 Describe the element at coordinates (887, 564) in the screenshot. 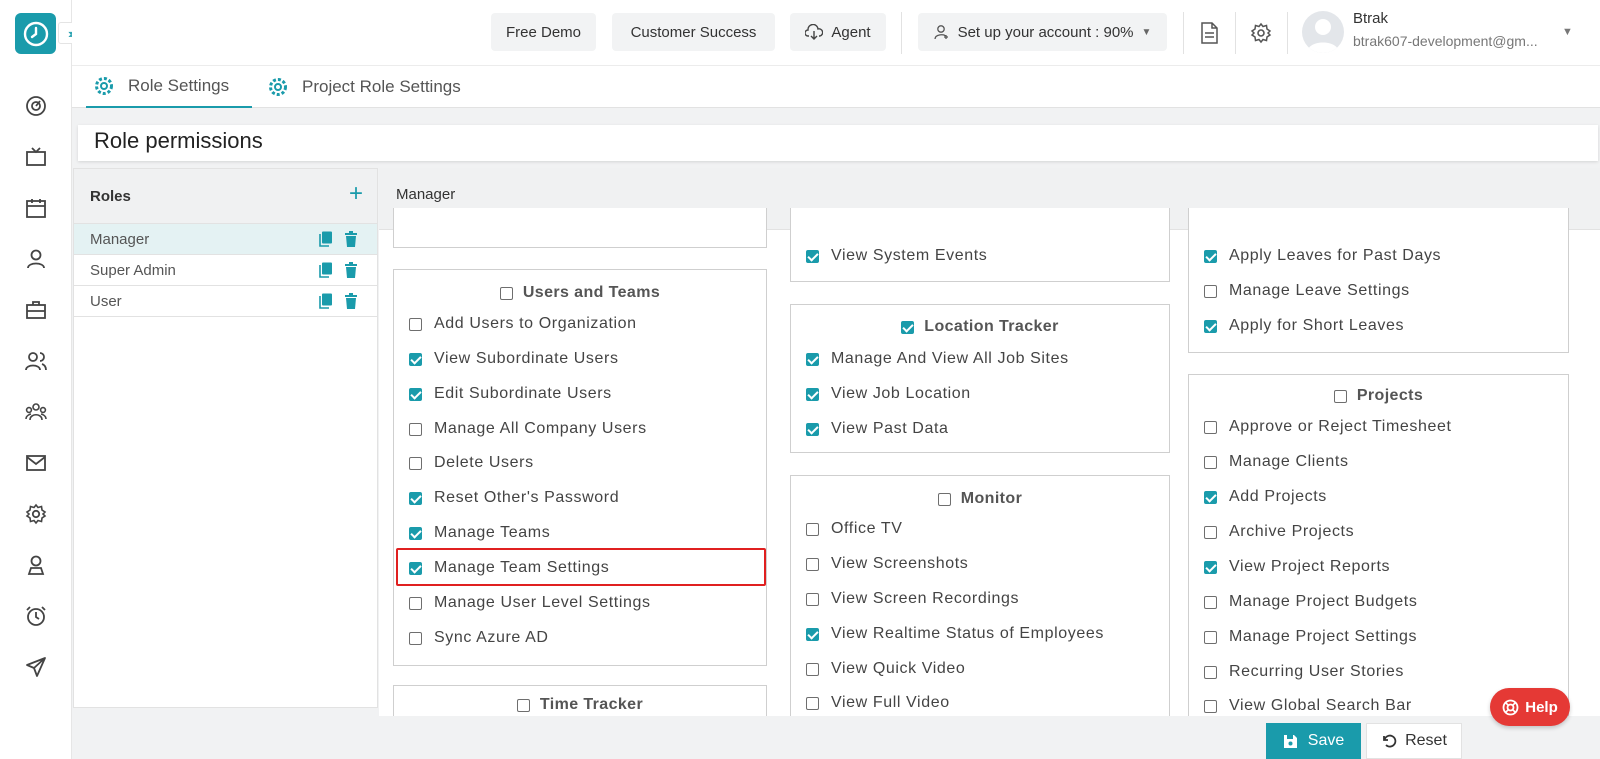

I see `permission-item: View Screenshots` at that location.